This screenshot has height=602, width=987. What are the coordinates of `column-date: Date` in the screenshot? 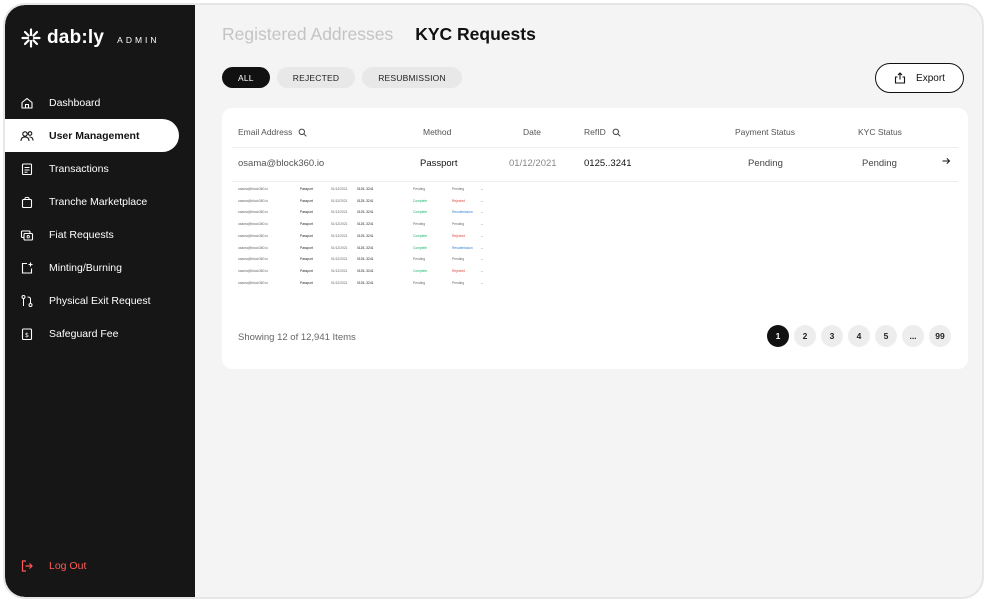 It's located at (532, 132).